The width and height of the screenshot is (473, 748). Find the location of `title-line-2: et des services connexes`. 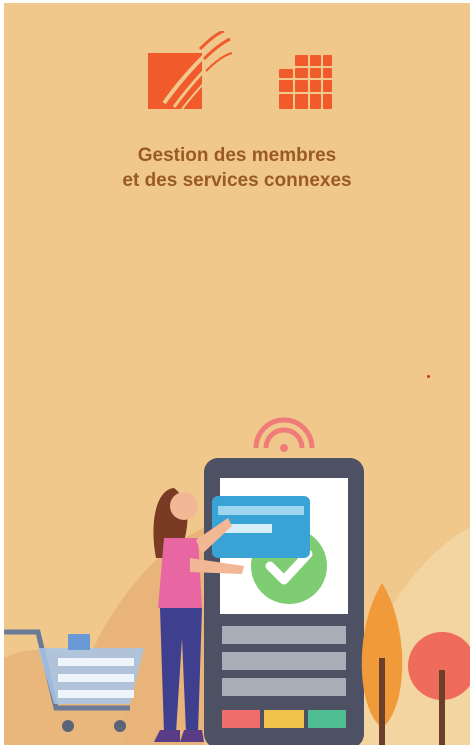

title-line-2: et des services connexes is located at coordinates (237, 180).